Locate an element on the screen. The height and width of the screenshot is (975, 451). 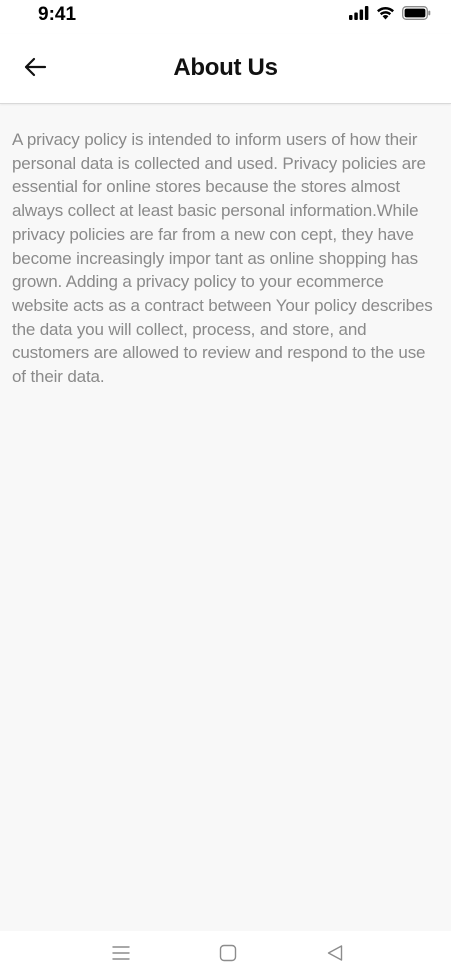
app-header: About Us is located at coordinates (225, 69).